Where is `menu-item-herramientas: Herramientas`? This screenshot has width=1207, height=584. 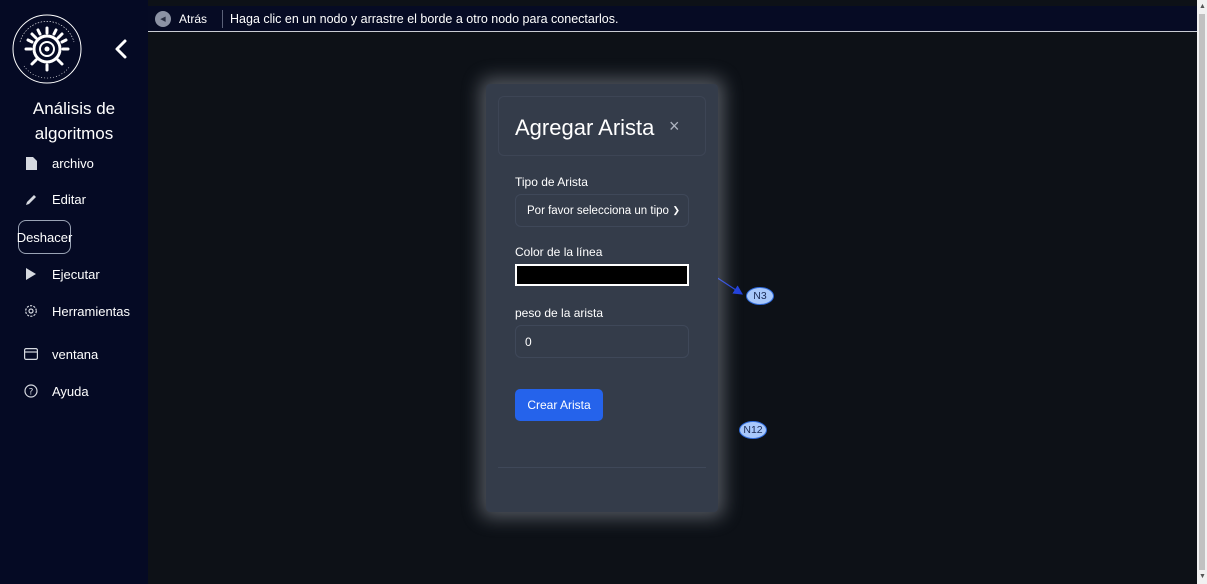 menu-item-herramientas: Herramientas is located at coordinates (77, 311).